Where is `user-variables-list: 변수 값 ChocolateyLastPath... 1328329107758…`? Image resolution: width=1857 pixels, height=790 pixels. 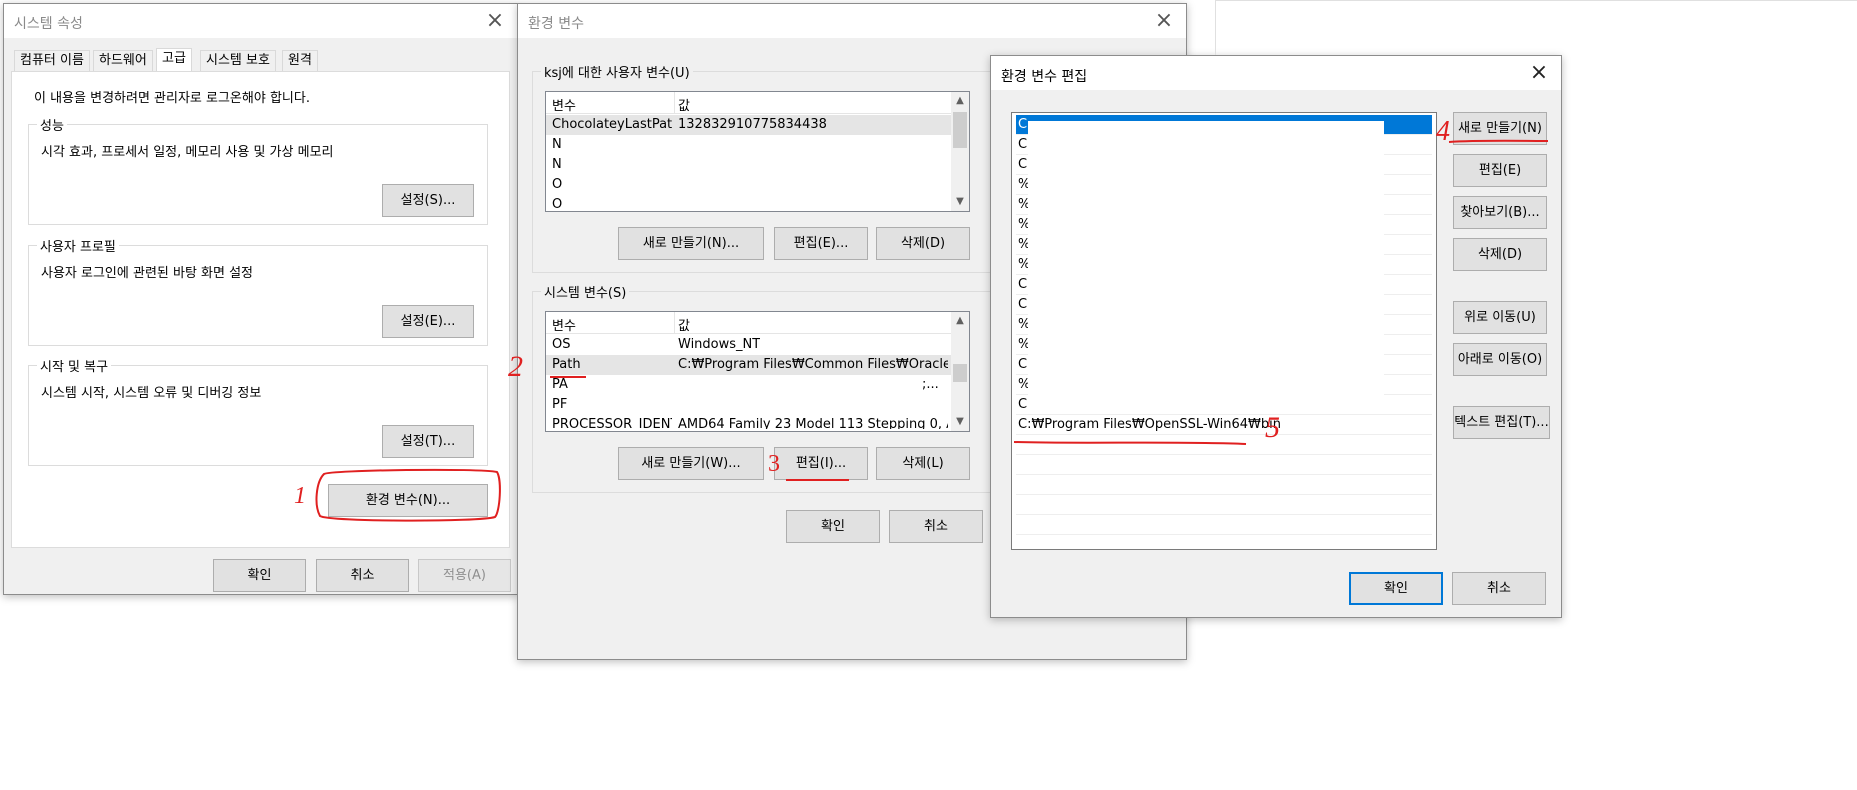 user-variables-list: 변수 값 ChocolateyLastPath... 1328329107758… is located at coordinates (757, 151).